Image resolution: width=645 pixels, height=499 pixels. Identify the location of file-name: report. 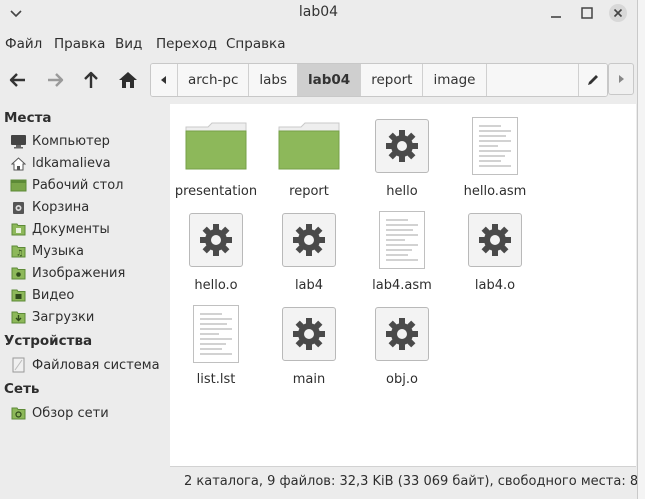
(309, 191).